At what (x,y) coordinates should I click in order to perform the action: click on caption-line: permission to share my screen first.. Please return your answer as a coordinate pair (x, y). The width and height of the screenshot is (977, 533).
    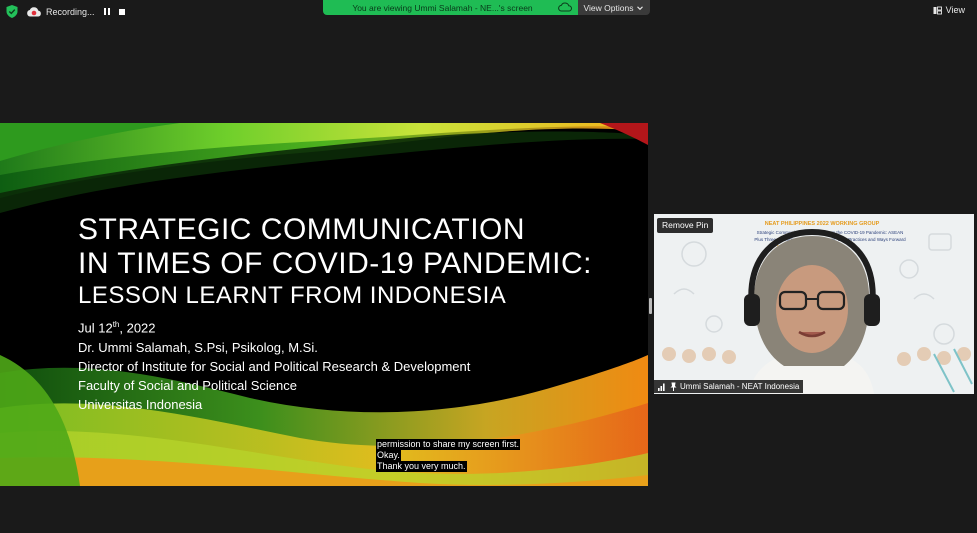
    Looking at the image, I should click on (448, 444).